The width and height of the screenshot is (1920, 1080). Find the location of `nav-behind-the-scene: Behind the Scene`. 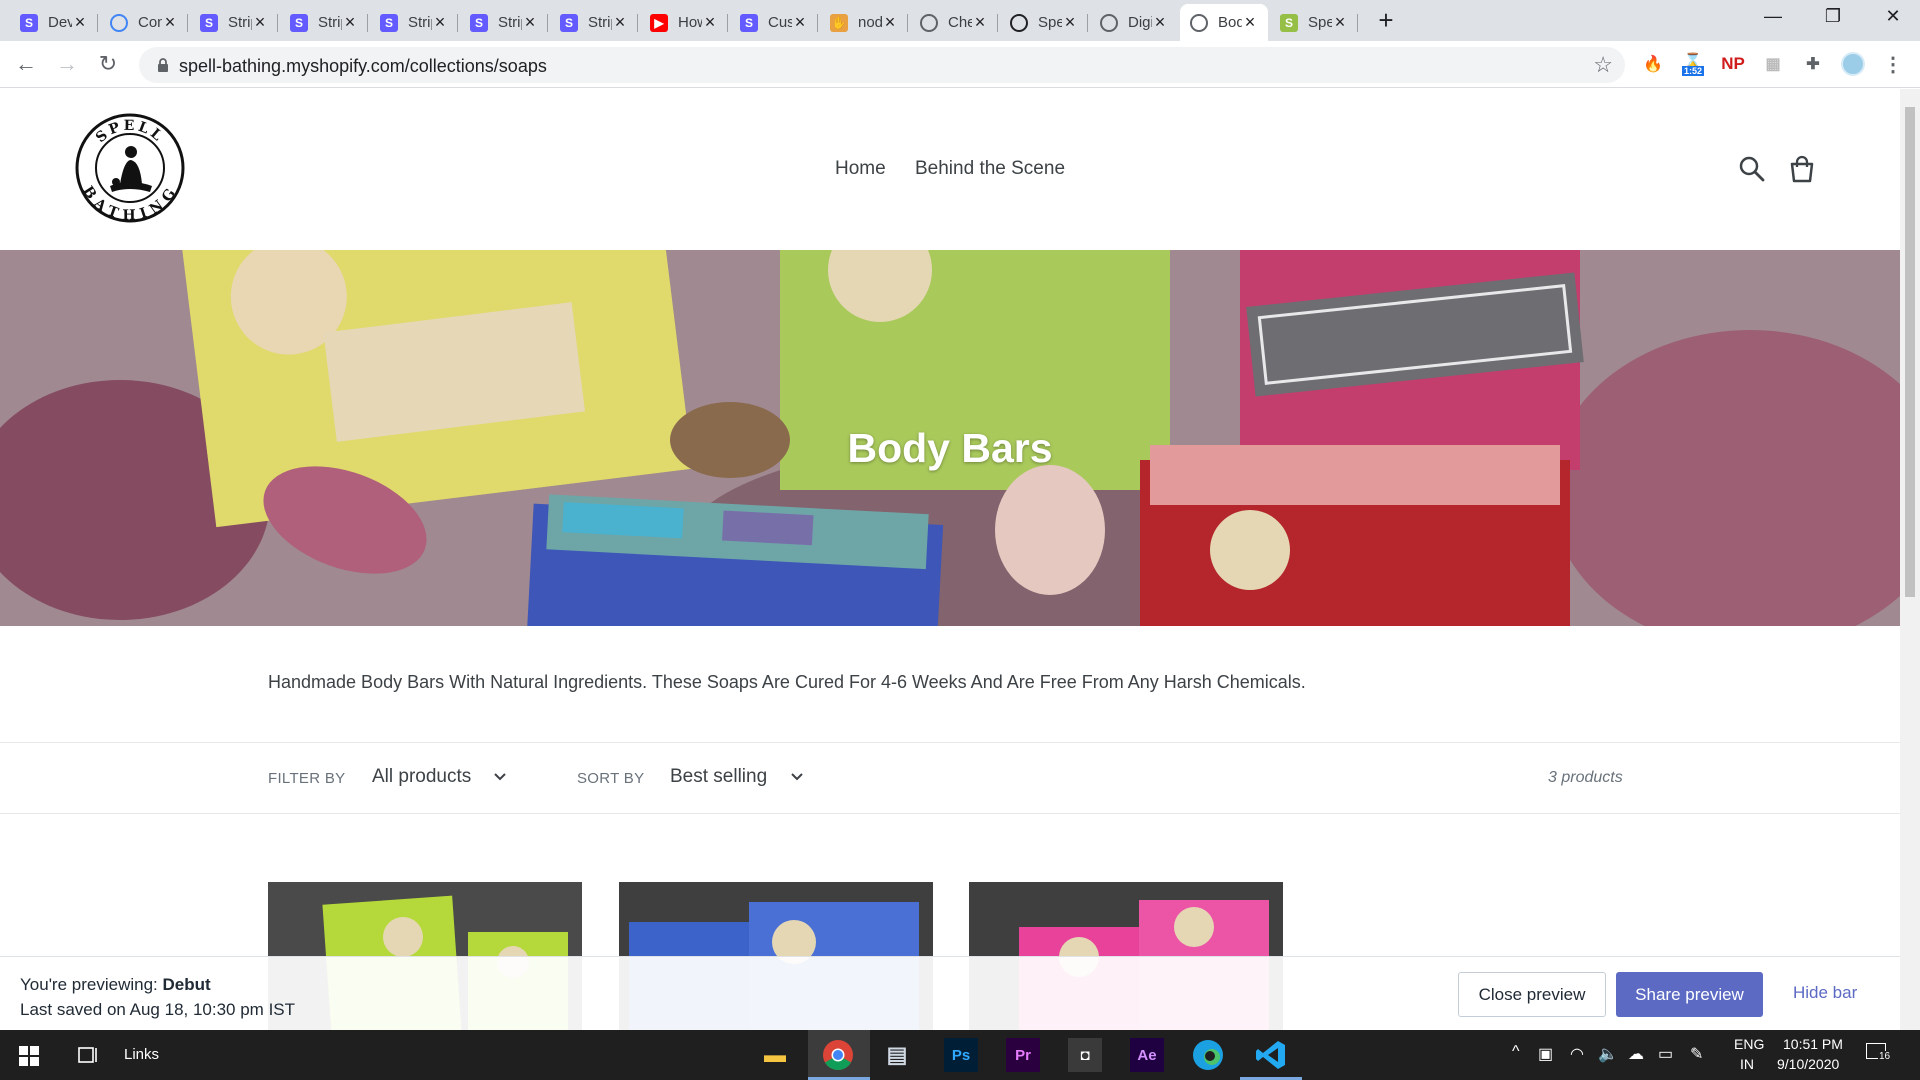

nav-behind-the-scene: Behind the Scene is located at coordinates (990, 169).